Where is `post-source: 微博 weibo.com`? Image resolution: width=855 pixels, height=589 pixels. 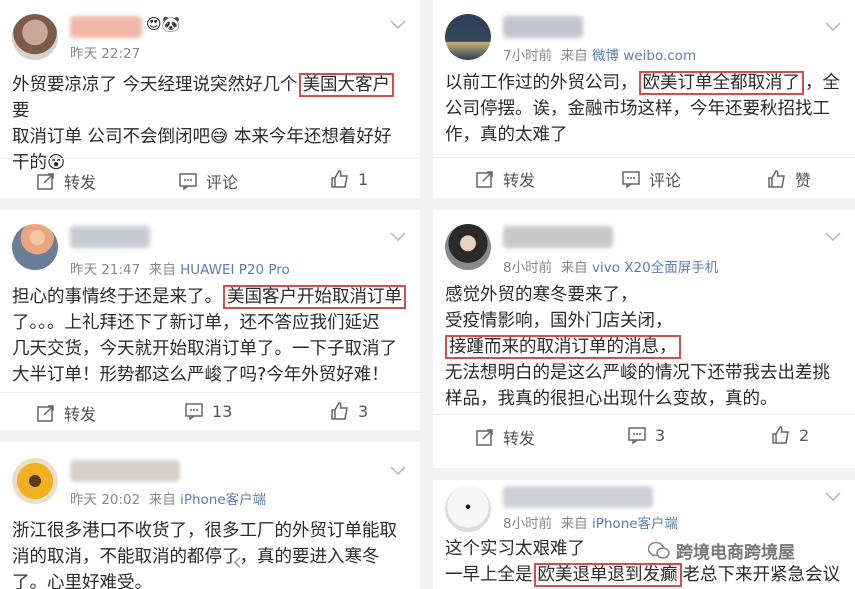 post-source: 微博 weibo.com is located at coordinates (644, 56).